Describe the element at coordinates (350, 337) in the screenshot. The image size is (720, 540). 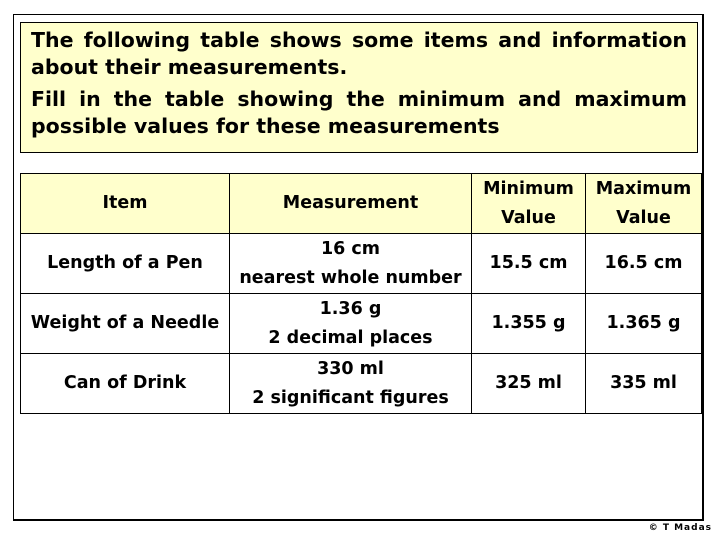
I see `measurement-precision: 2 decimal places` at that location.